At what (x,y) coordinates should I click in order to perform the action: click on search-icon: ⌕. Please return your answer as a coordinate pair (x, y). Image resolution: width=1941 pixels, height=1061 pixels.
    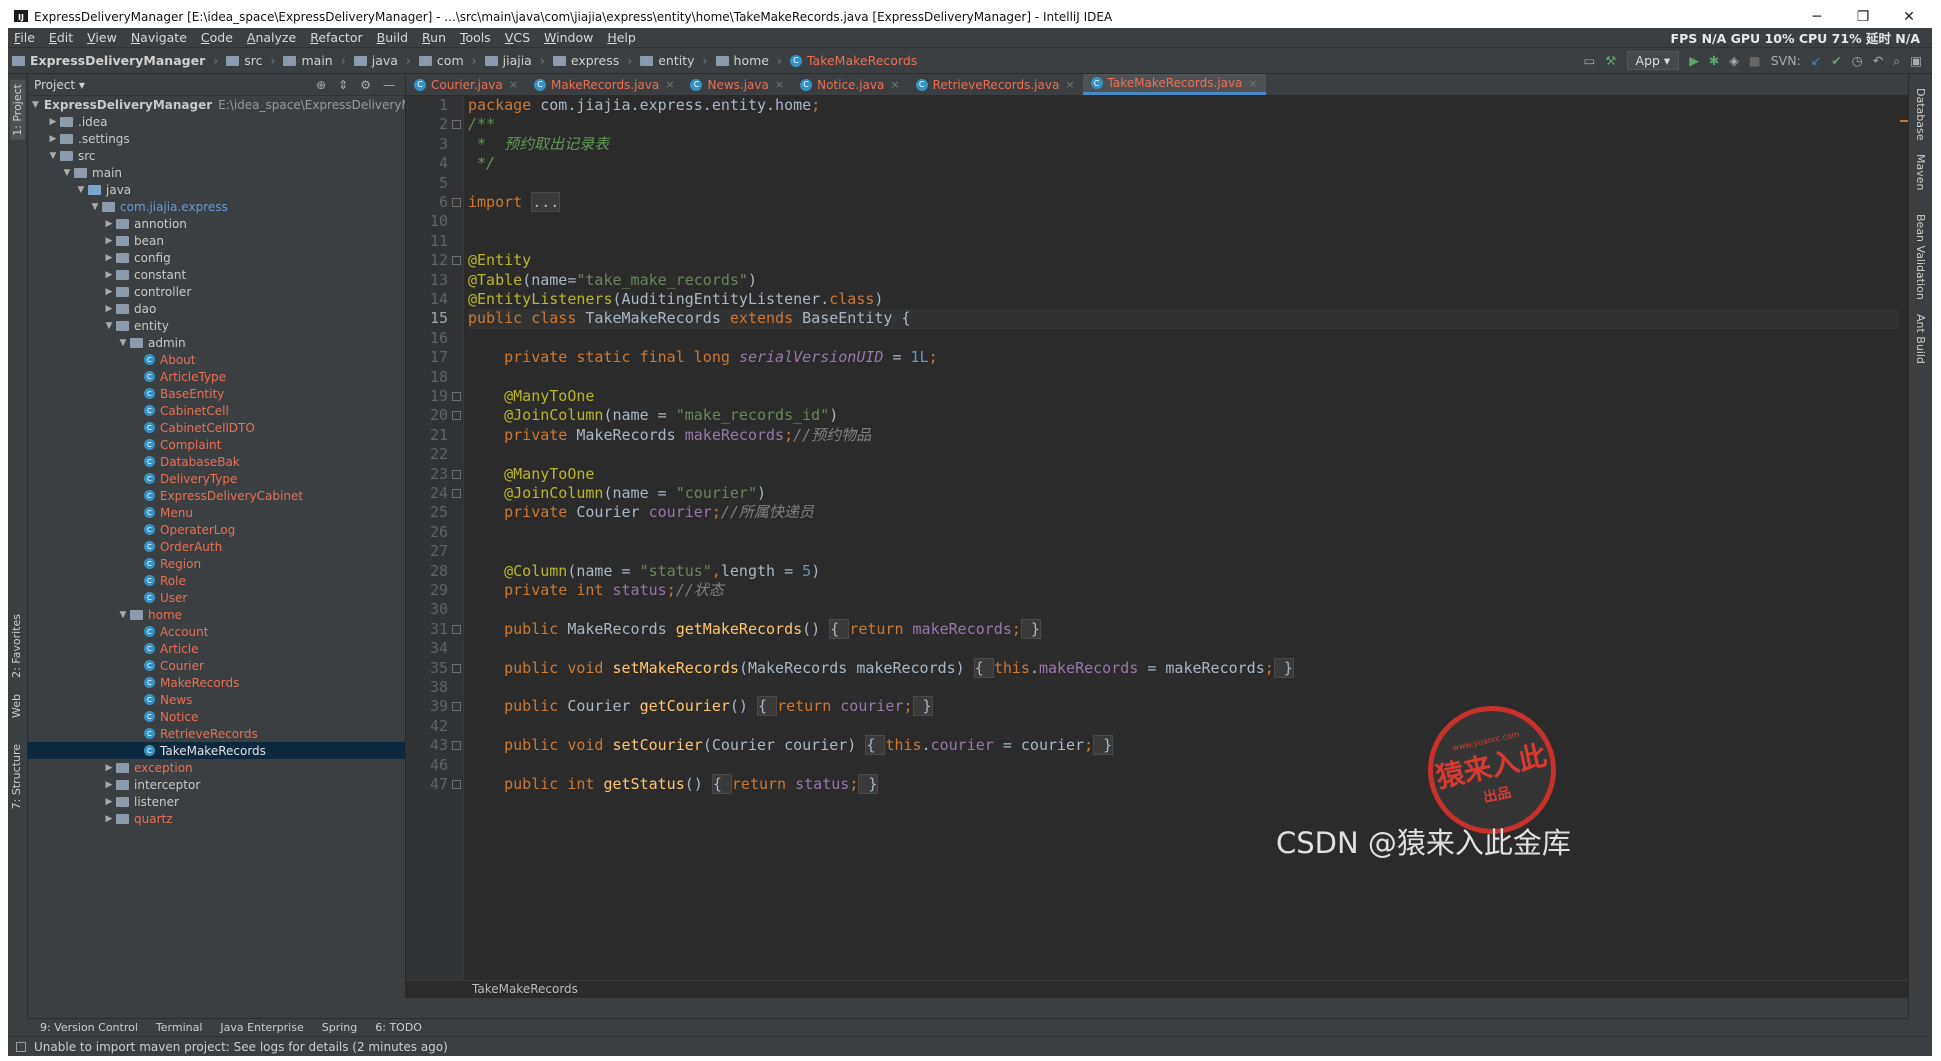
    Looking at the image, I should click on (1896, 61).